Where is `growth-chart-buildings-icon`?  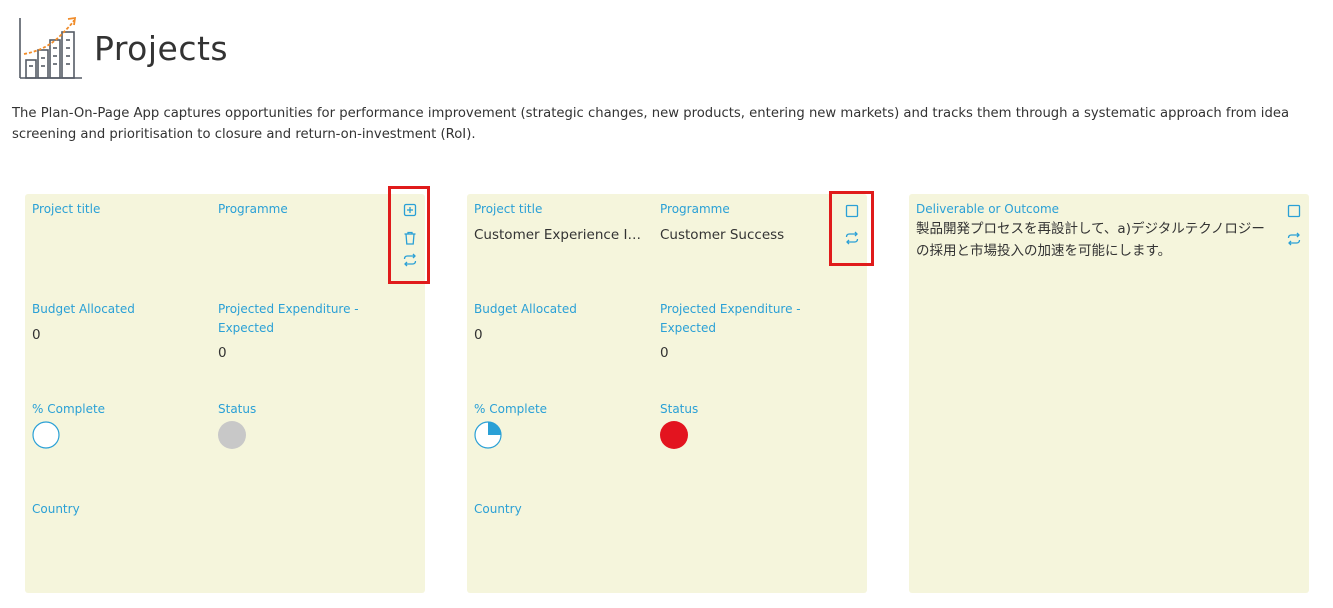
growth-chart-buildings-icon is located at coordinates (50, 48).